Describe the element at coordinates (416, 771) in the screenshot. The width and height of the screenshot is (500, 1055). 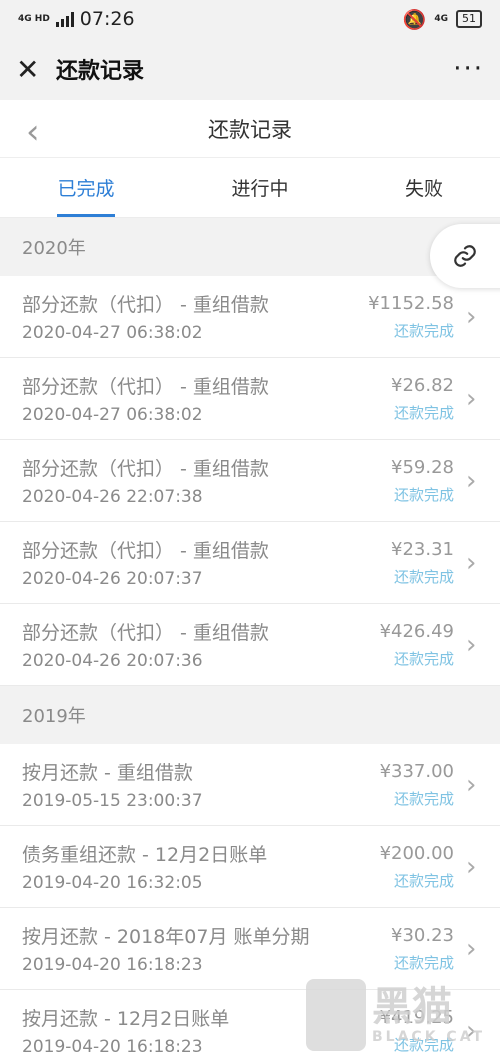
I see `repayment-amount: ¥337.00` at that location.